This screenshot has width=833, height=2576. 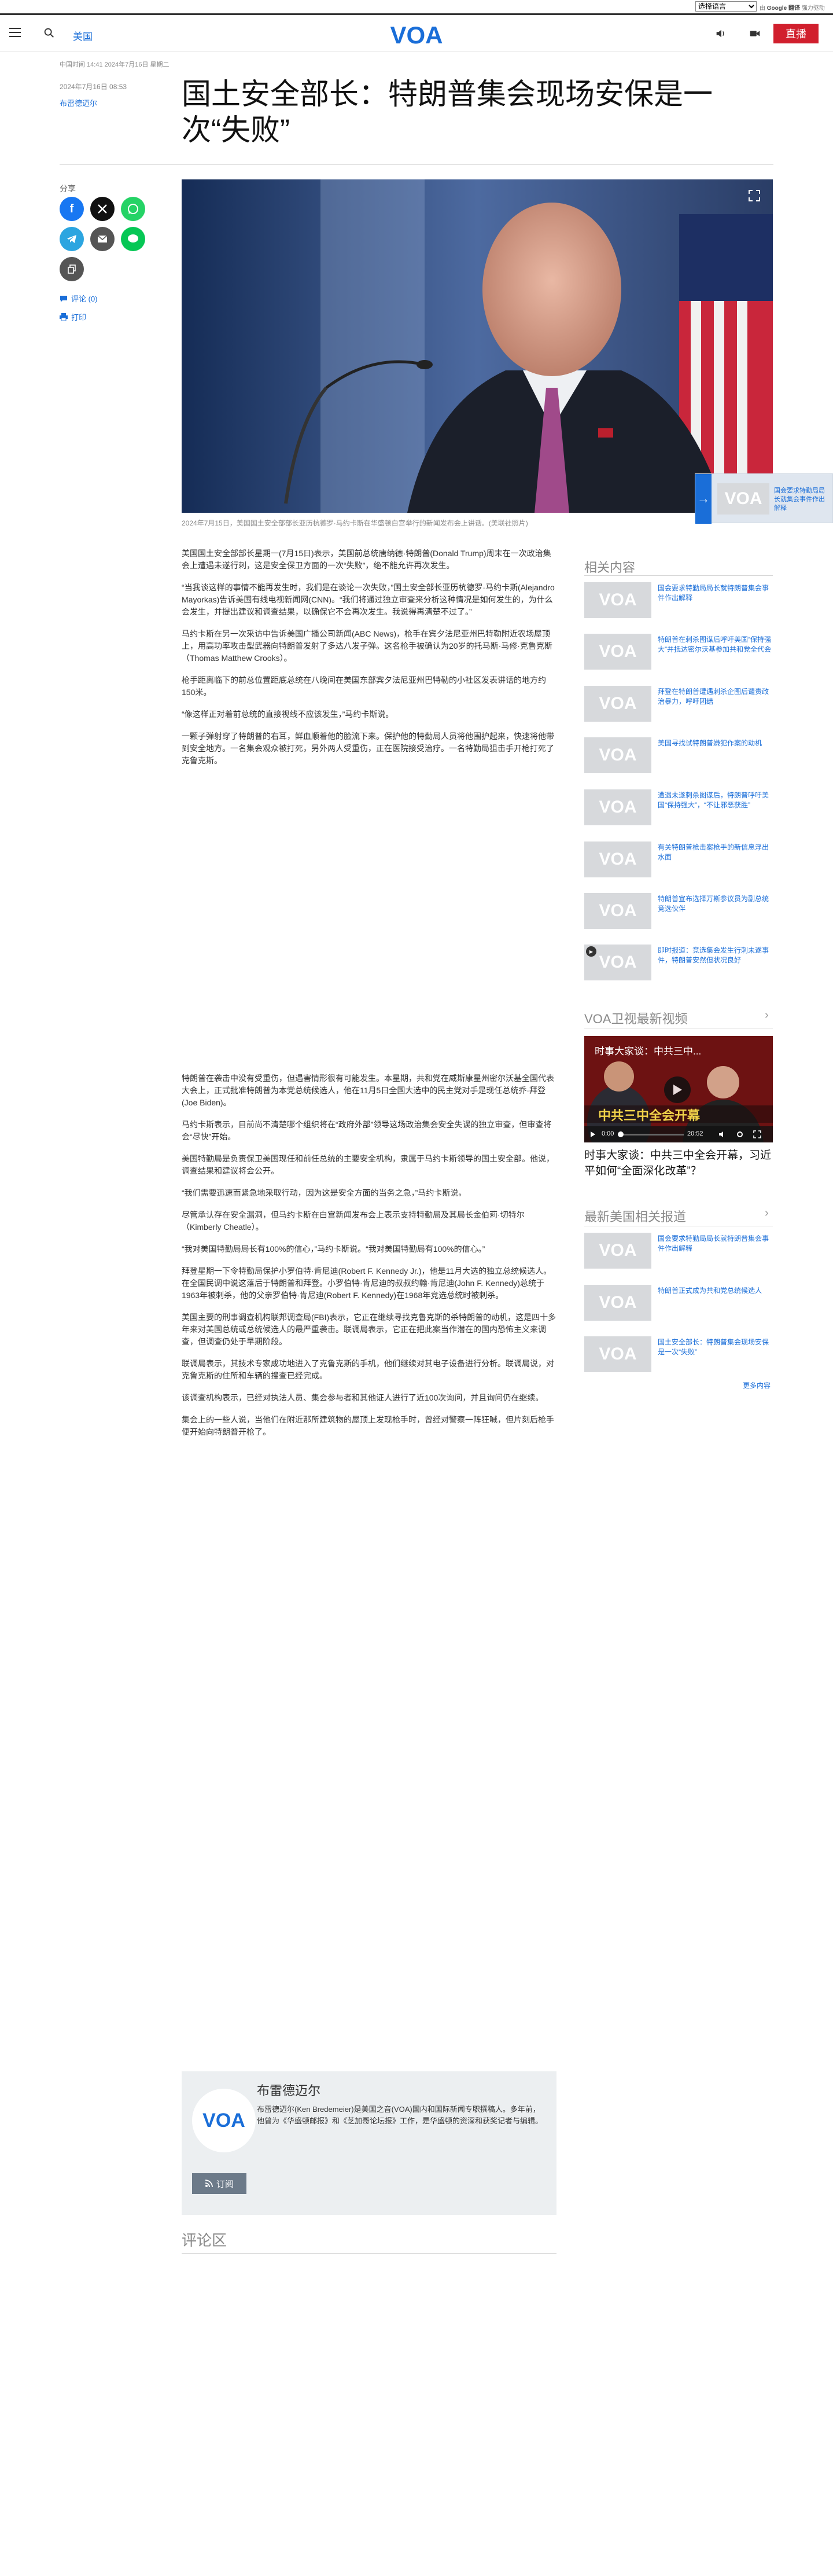 What do you see at coordinates (714, 800) in the screenshot?
I see `related-item-title: 遭遇未遂刺杀图谋后，特朗普呼吁美国“保持强大”，“不让邪恶获胜”` at bounding box center [714, 800].